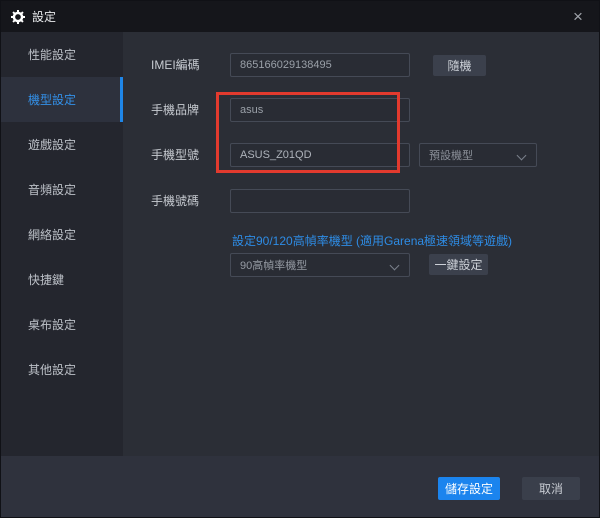 Image resolution: width=600 pixels, height=518 pixels. Describe the element at coordinates (52, 370) in the screenshot. I see `sidebar-item-label: 其他設定` at that location.